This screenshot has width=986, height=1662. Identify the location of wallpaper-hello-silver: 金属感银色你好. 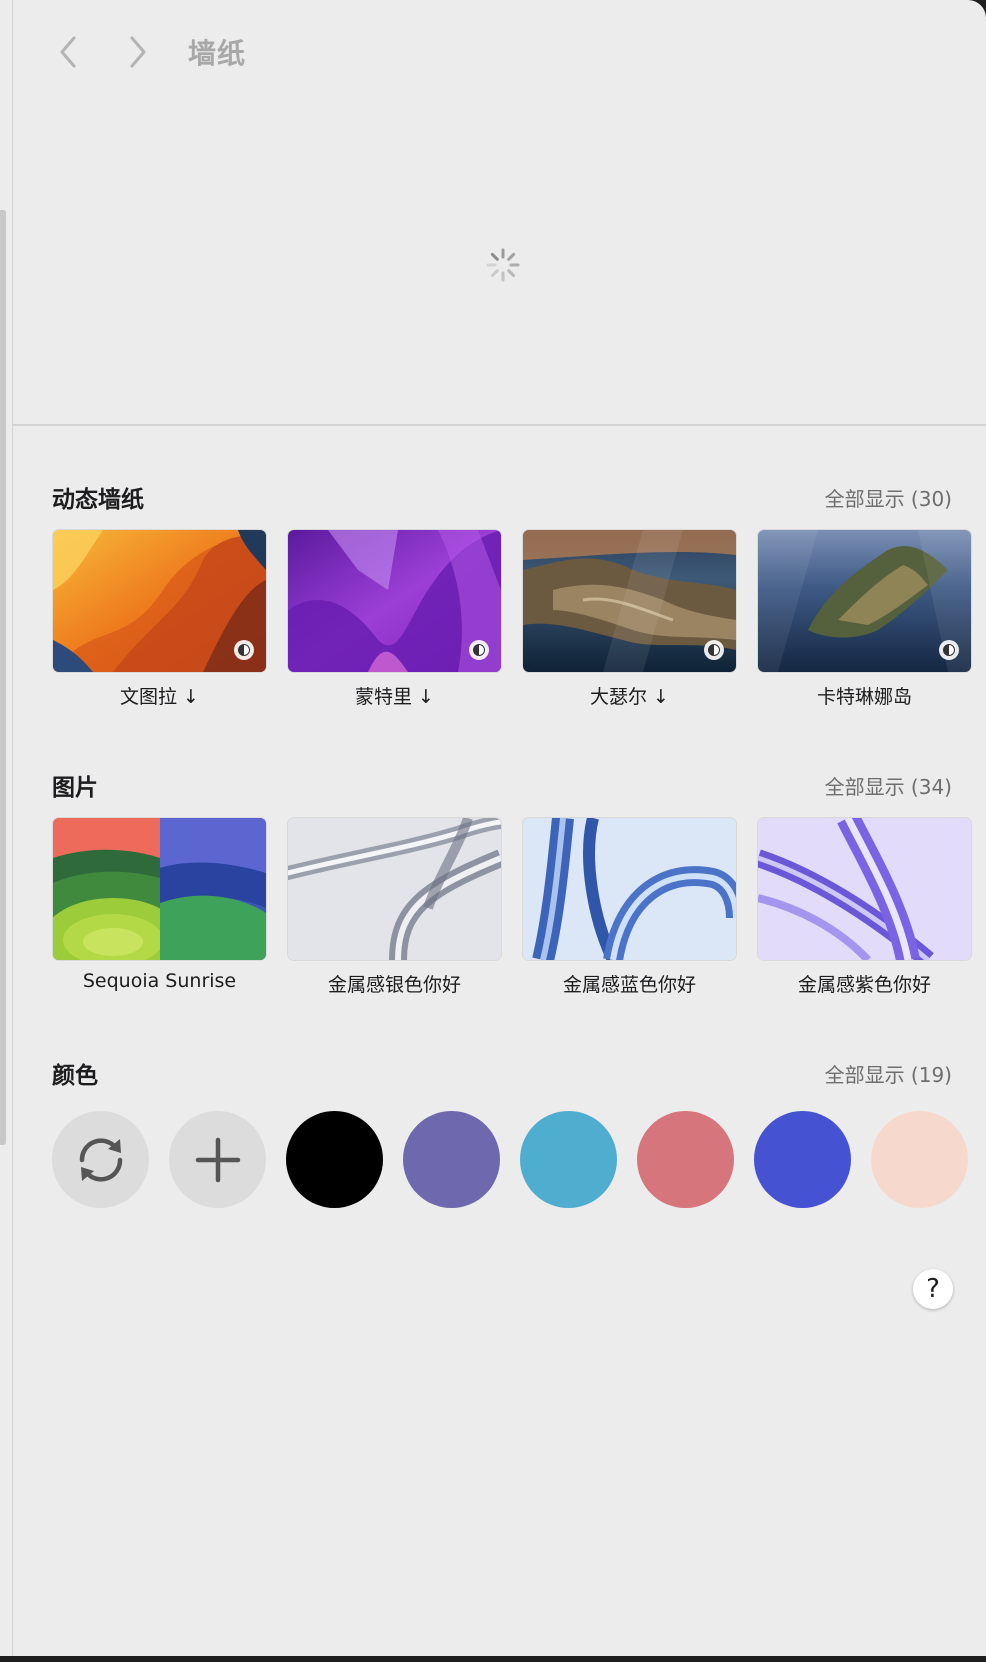
(394, 907).